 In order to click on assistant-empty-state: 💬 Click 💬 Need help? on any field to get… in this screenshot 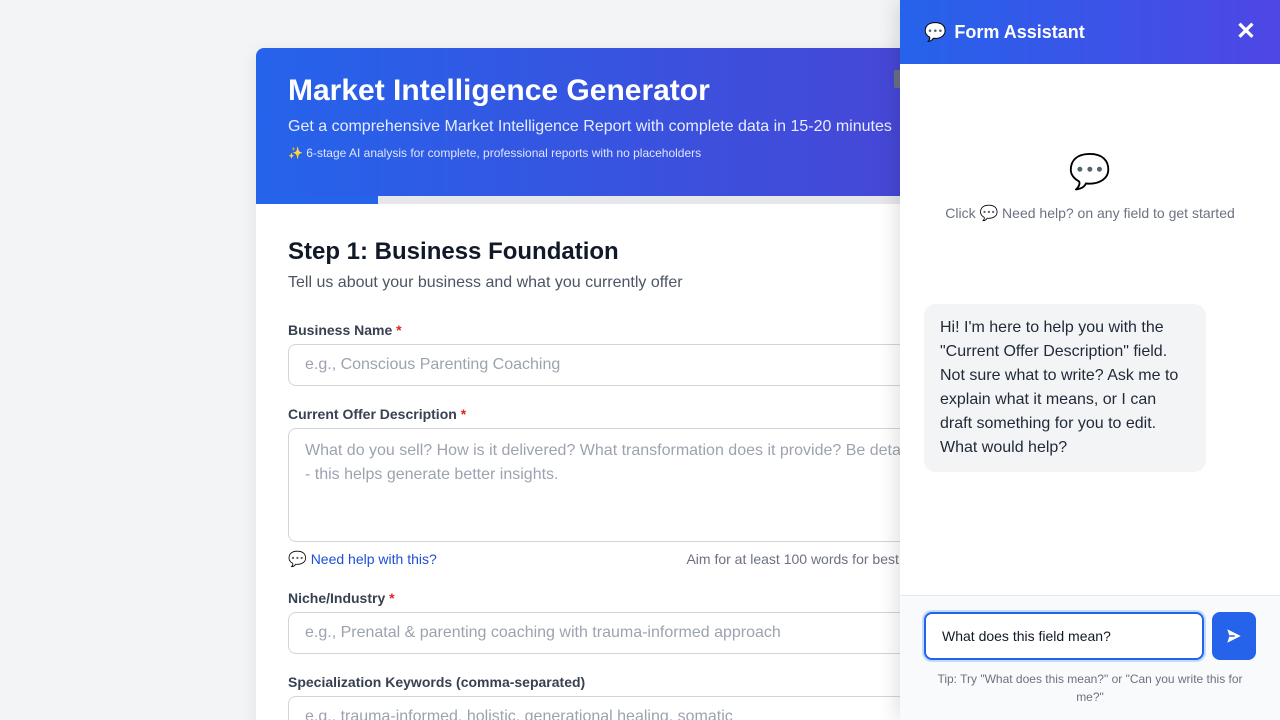, I will do `click(1090, 187)`.